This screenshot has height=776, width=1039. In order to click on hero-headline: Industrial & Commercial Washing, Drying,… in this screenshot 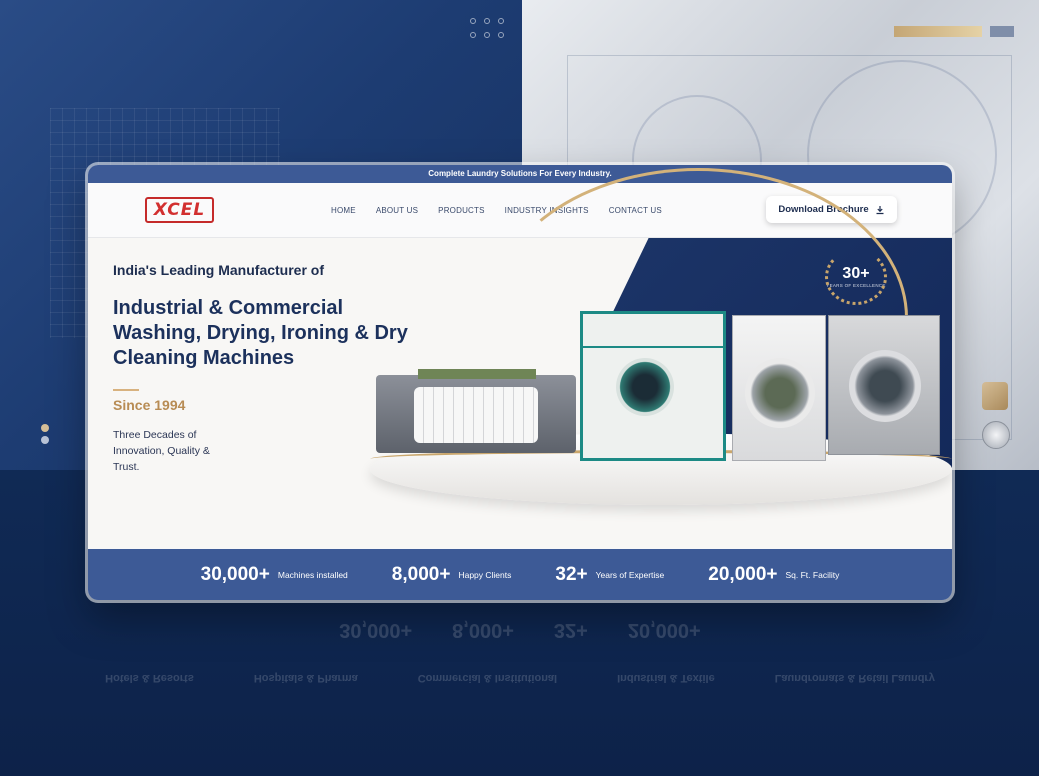, I will do `click(260, 333)`.